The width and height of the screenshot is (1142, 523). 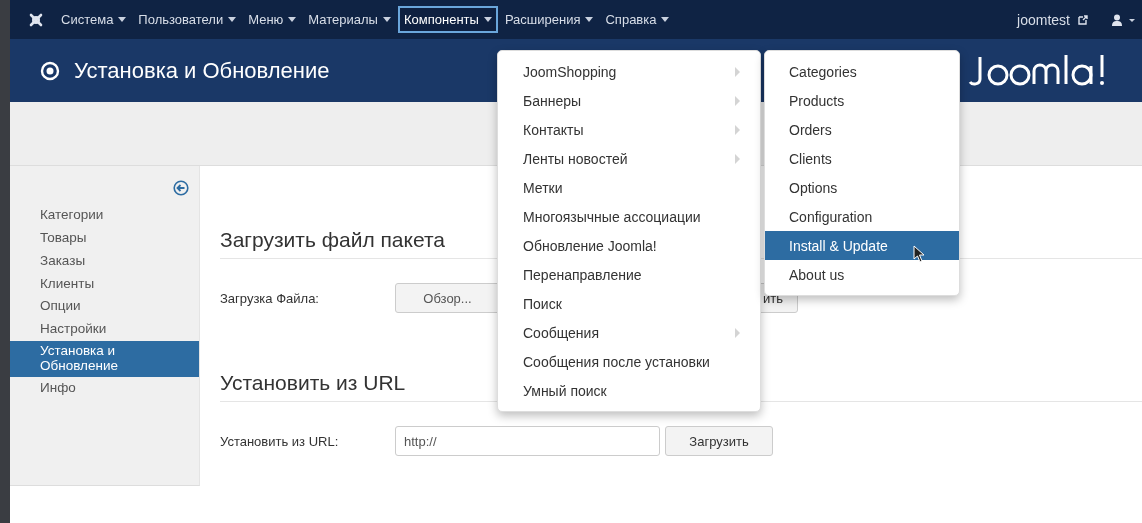 I want to click on menu-item: Метки, so click(x=629, y=187).